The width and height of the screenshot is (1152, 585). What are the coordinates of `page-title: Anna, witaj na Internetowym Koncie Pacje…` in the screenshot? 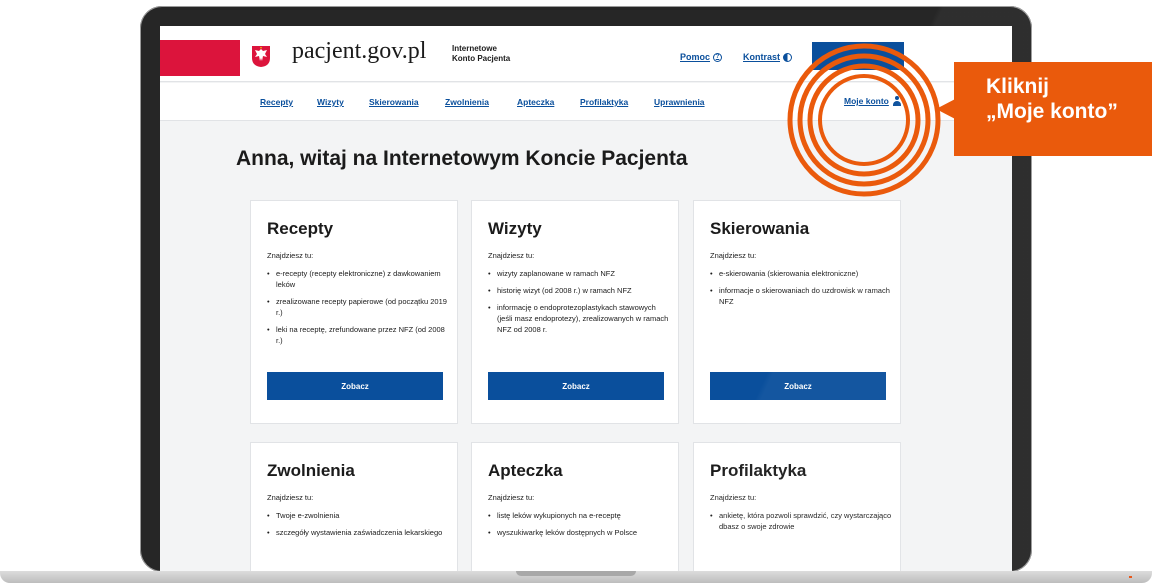 It's located at (462, 158).